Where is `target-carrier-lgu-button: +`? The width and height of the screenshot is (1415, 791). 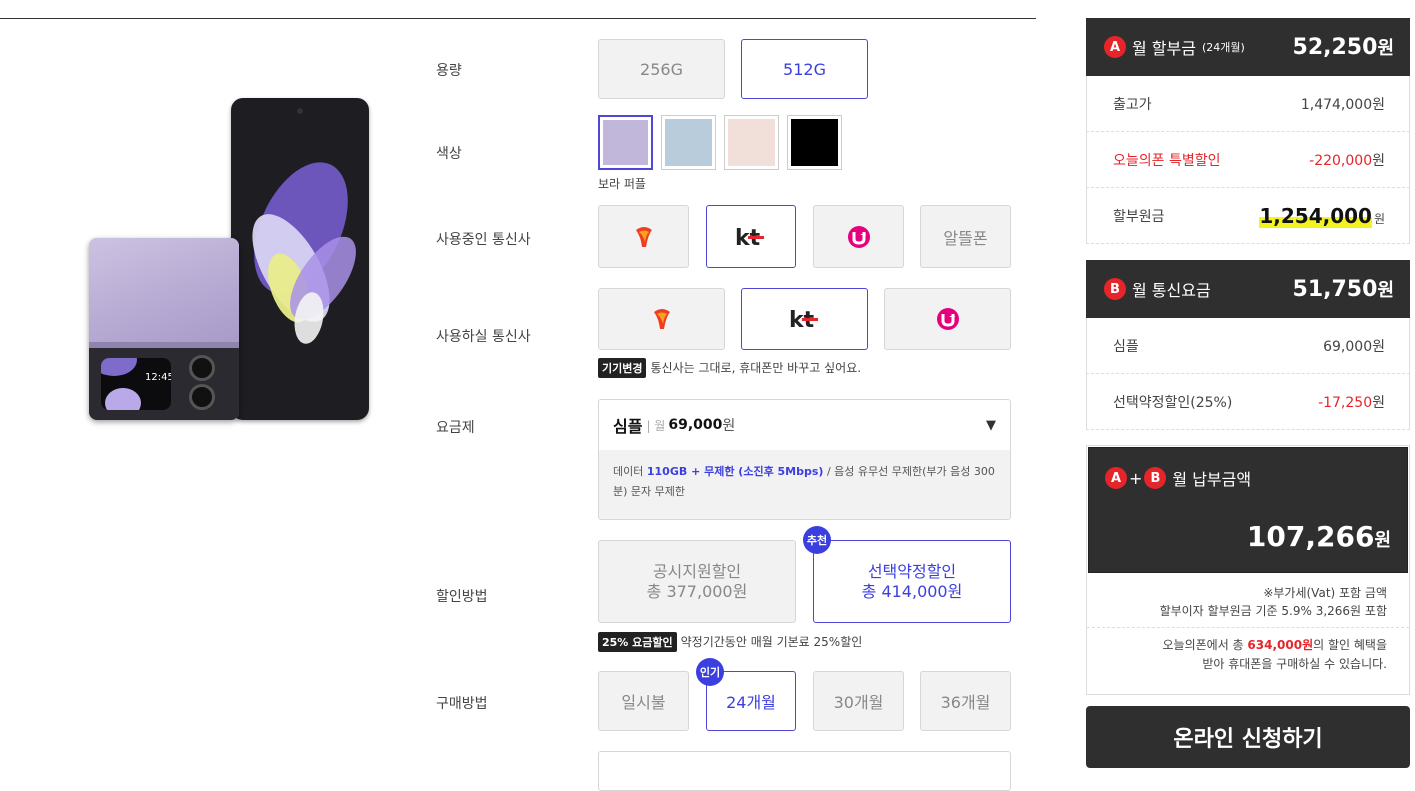
target-carrier-lgu-button: + is located at coordinates (947, 319).